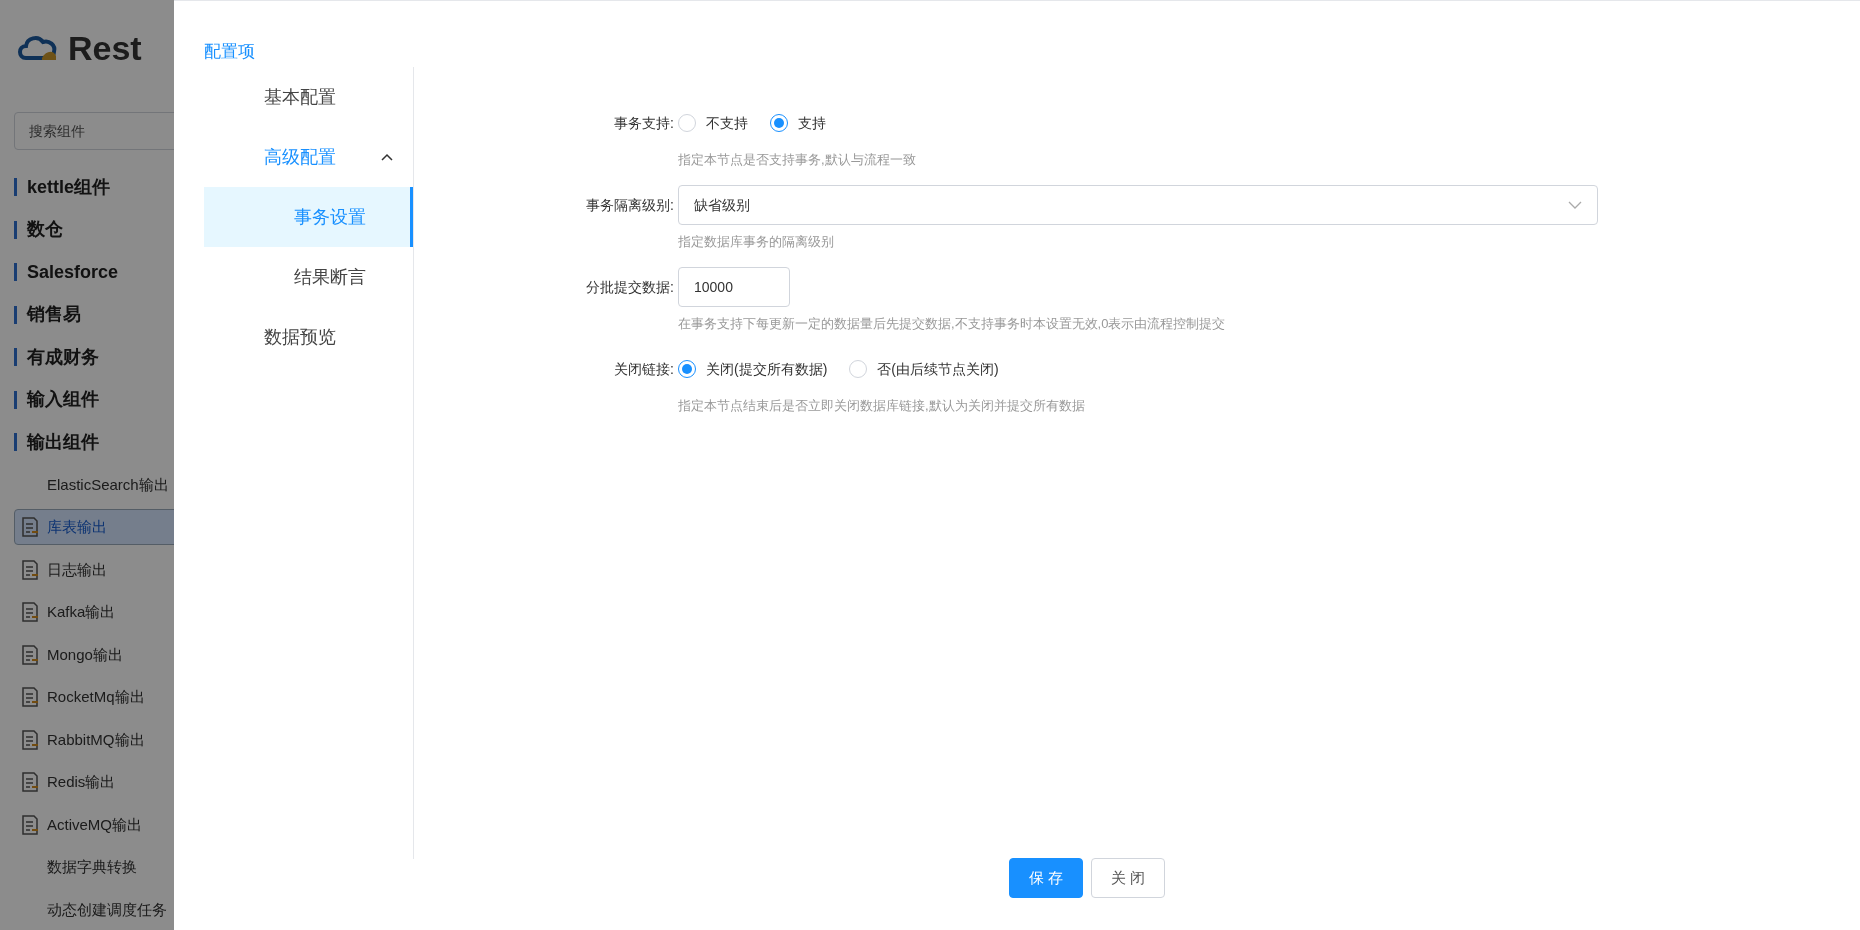  I want to click on component-item: RocketMq输出, so click(94, 697).